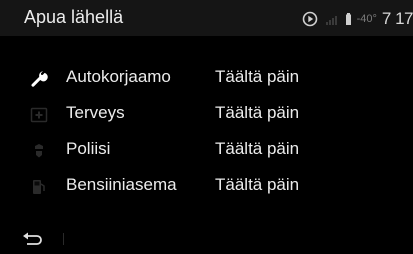 This screenshot has height=254, width=413. What do you see at coordinates (39, 151) in the screenshot?
I see `police-icon` at bounding box center [39, 151].